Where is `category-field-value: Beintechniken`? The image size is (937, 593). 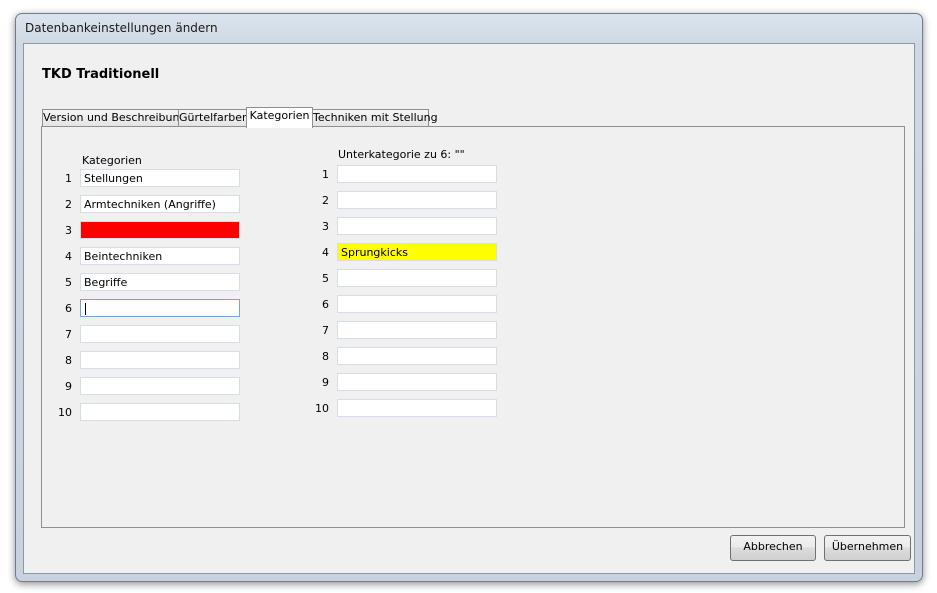
category-field-value: Beintechniken is located at coordinates (123, 256).